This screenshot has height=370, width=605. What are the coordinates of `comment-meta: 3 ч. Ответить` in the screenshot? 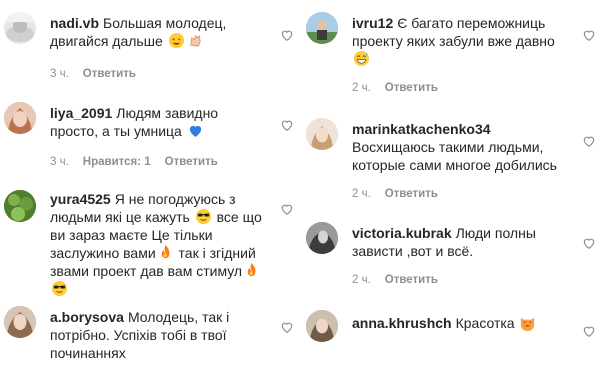 It's located at (100, 74).